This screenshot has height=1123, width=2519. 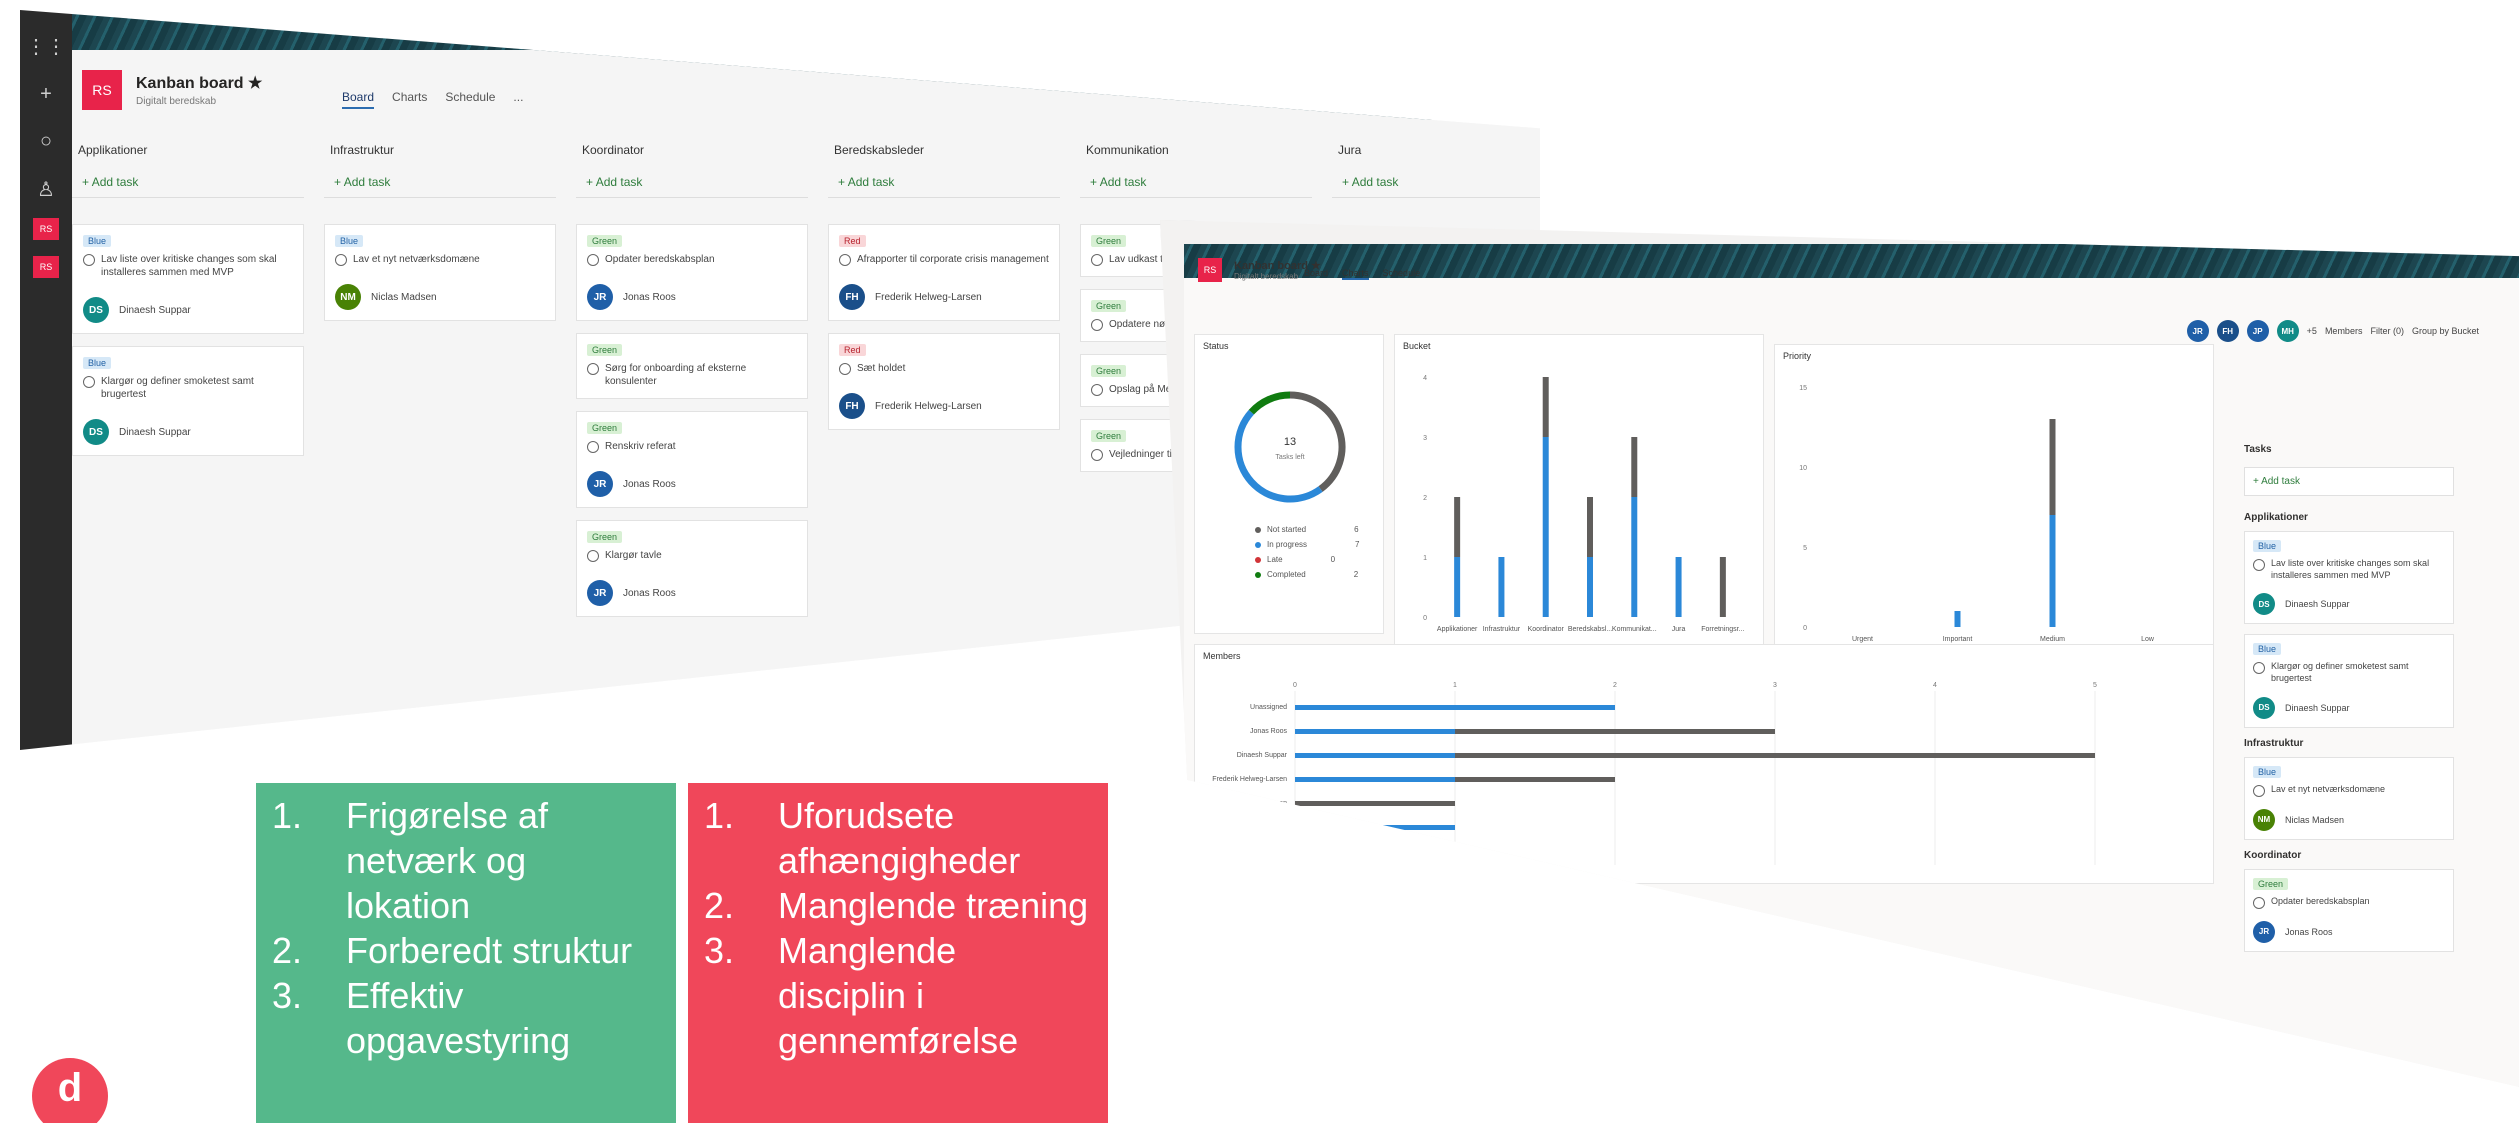 What do you see at coordinates (1958, 639) in the screenshot?
I see `x-tick-label: Important` at bounding box center [1958, 639].